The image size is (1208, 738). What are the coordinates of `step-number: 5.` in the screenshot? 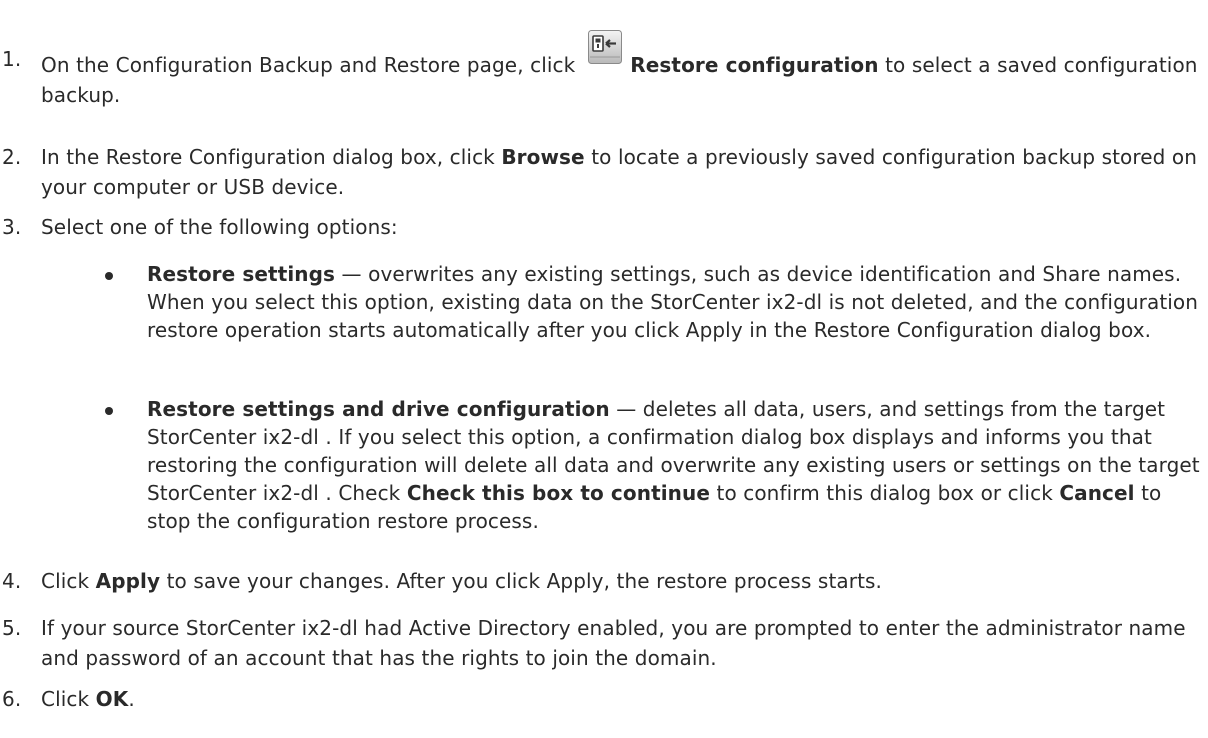 It's located at (12, 628).